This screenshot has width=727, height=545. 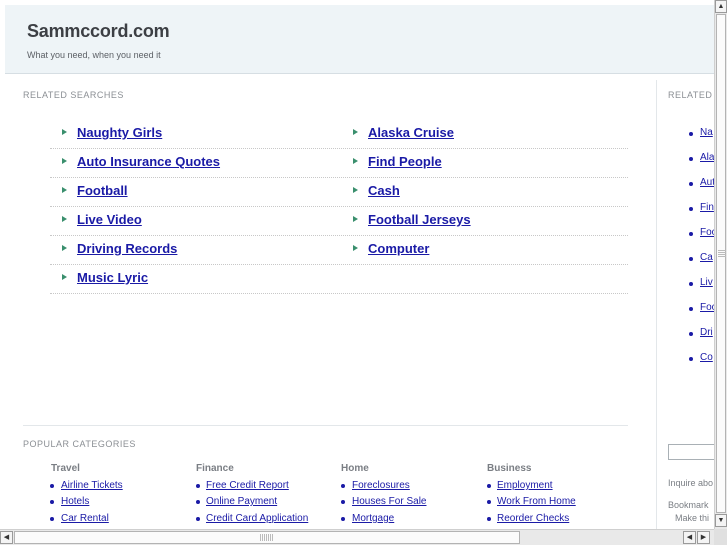 I want to click on category-link: Houses For Sale, so click(x=389, y=501).